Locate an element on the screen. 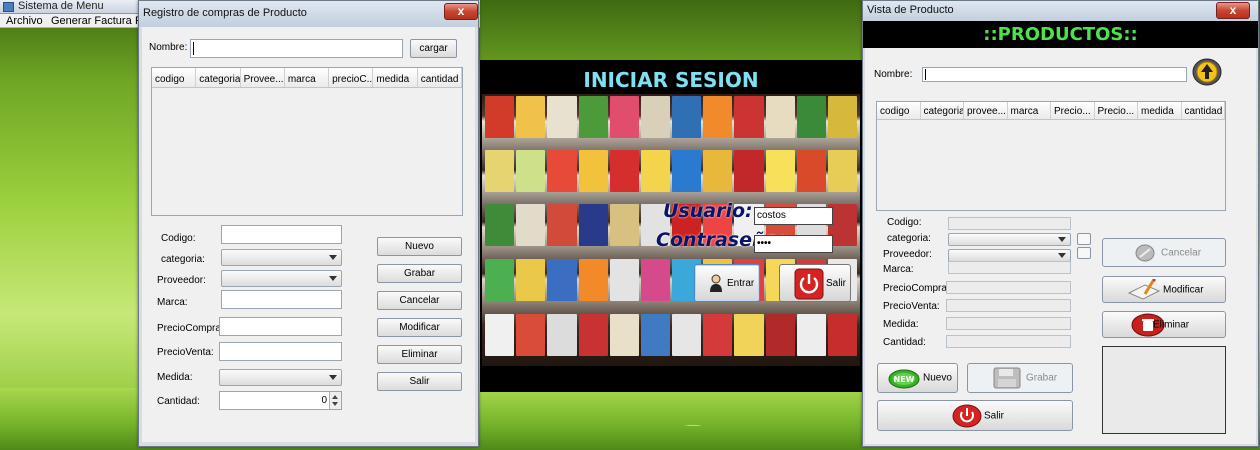 The height and width of the screenshot is (450, 1260). p-label-cantidad: Cantidad: is located at coordinates (904, 342).